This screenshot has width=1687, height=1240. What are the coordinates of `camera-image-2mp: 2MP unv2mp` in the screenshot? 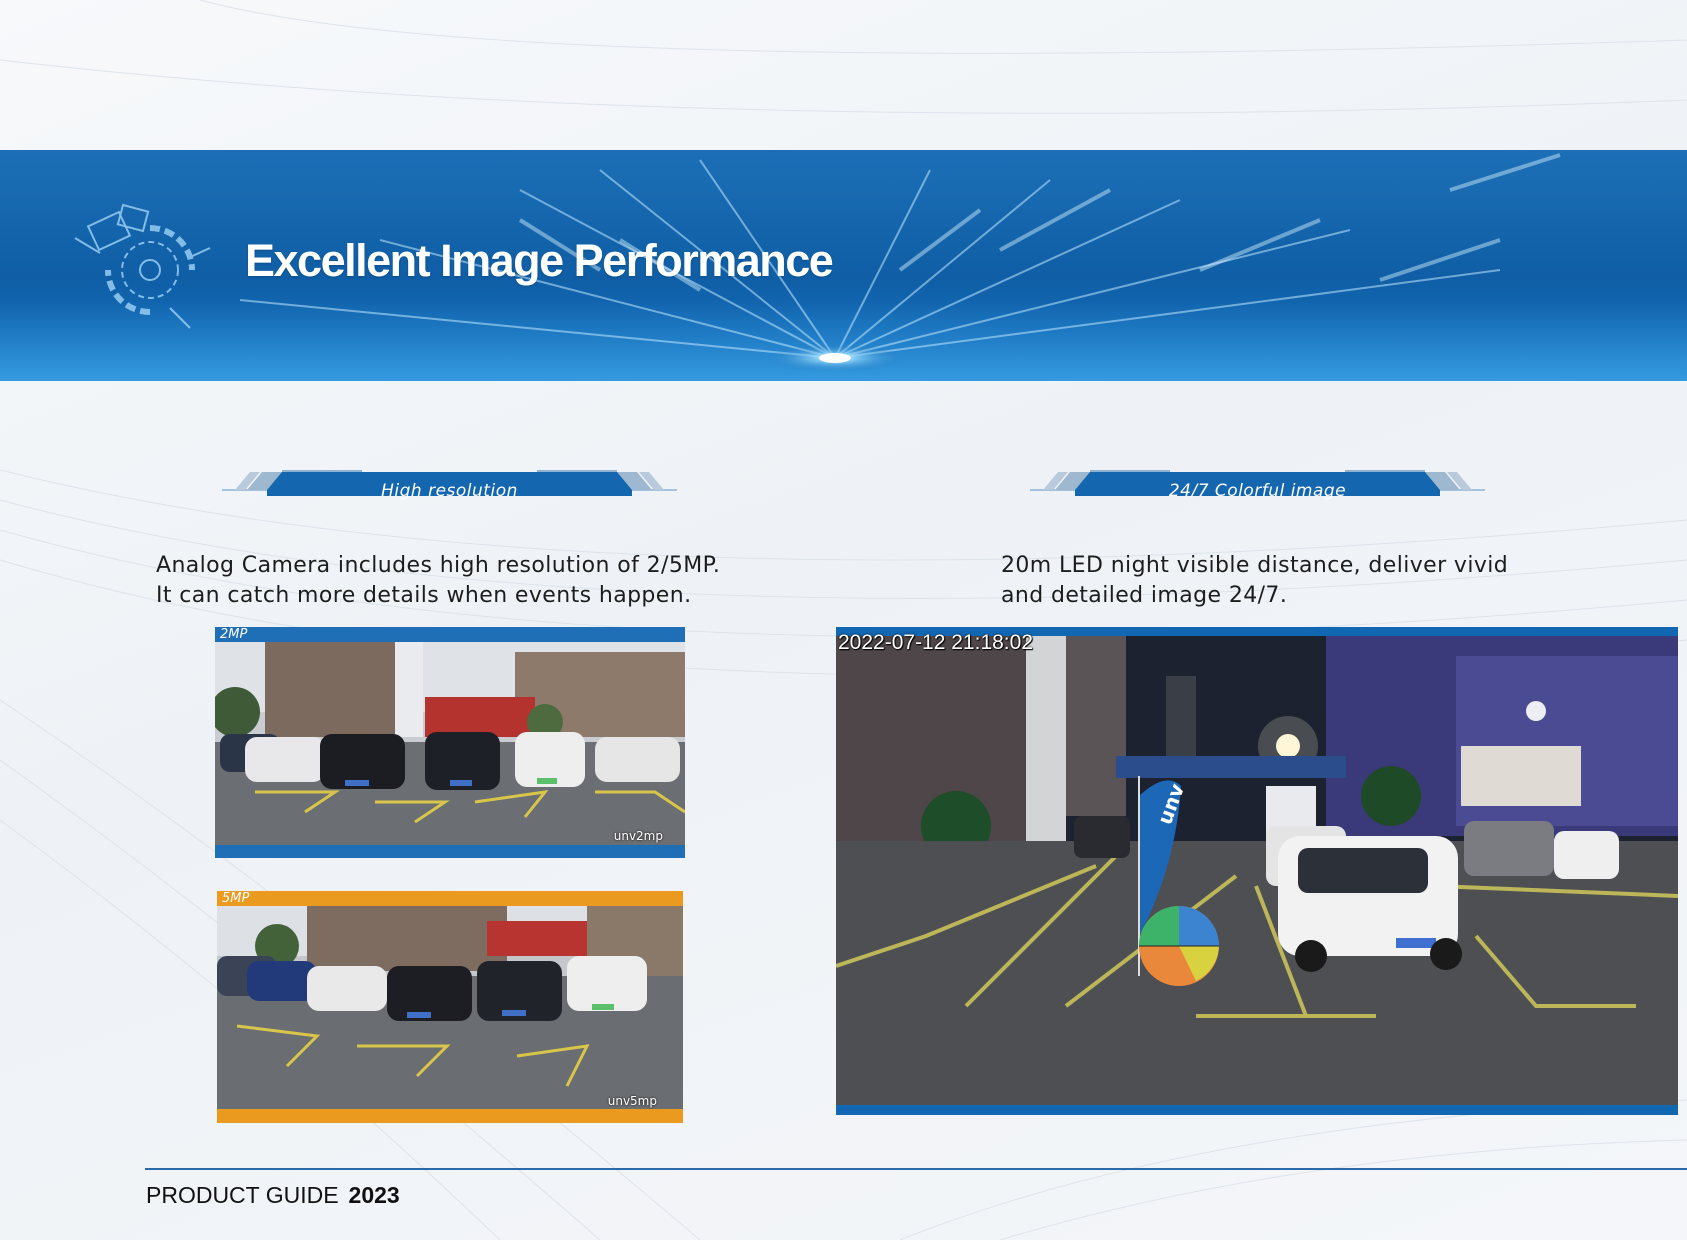 It's located at (450, 742).